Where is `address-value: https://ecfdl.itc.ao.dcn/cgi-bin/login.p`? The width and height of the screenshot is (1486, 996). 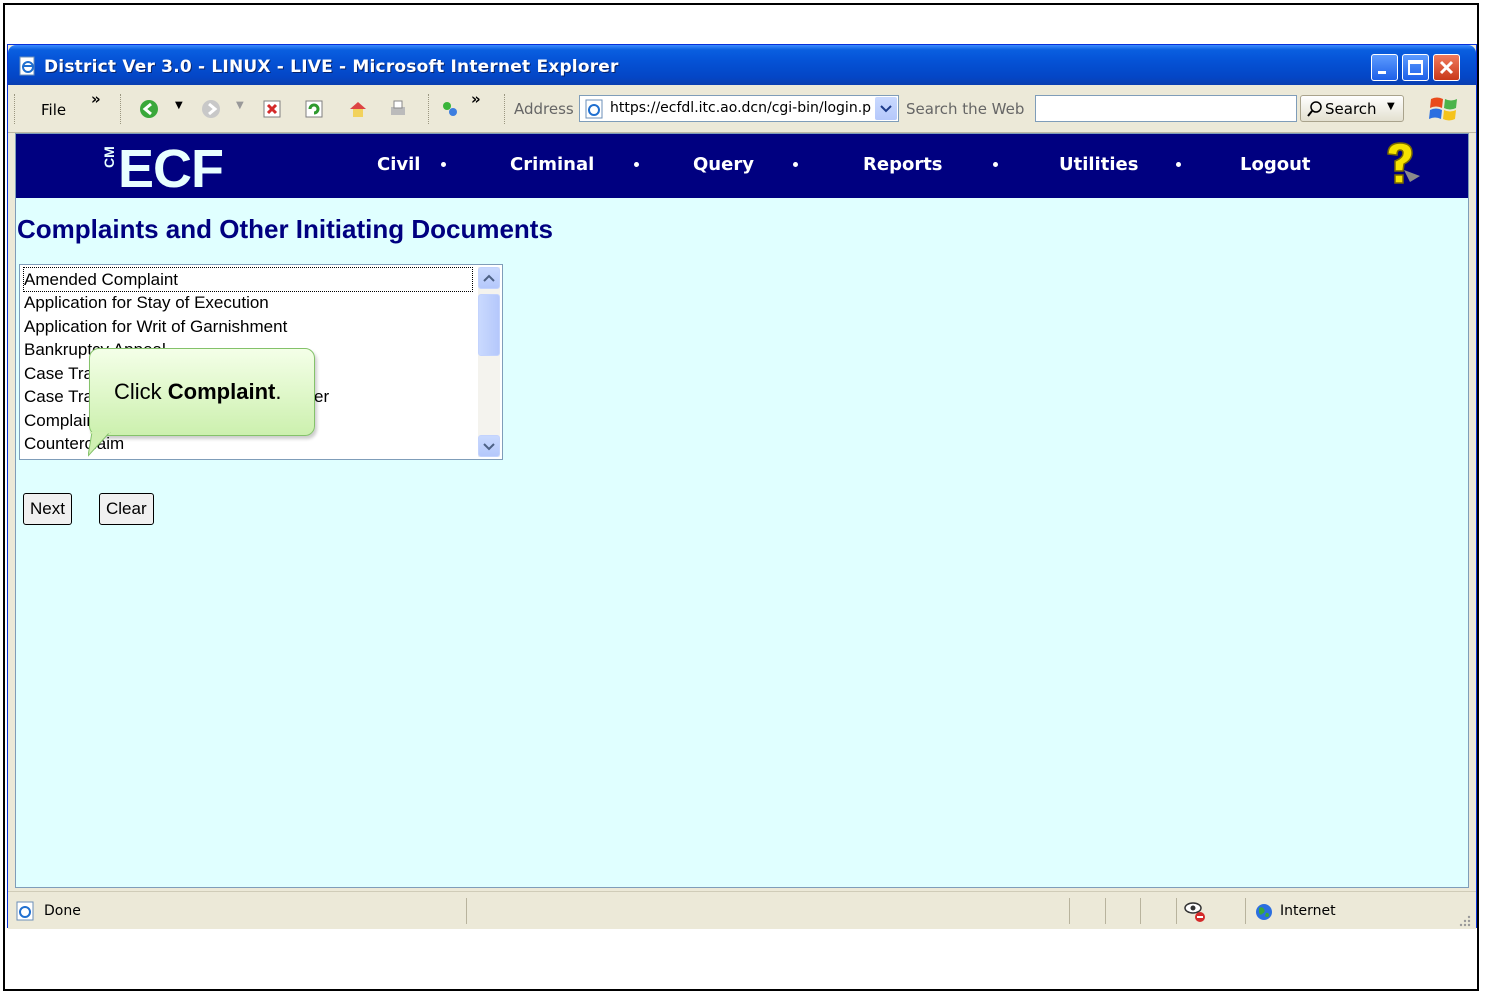 address-value: https://ecfdl.itc.ao.dcn/cgi-bin/login.p is located at coordinates (741, 108).